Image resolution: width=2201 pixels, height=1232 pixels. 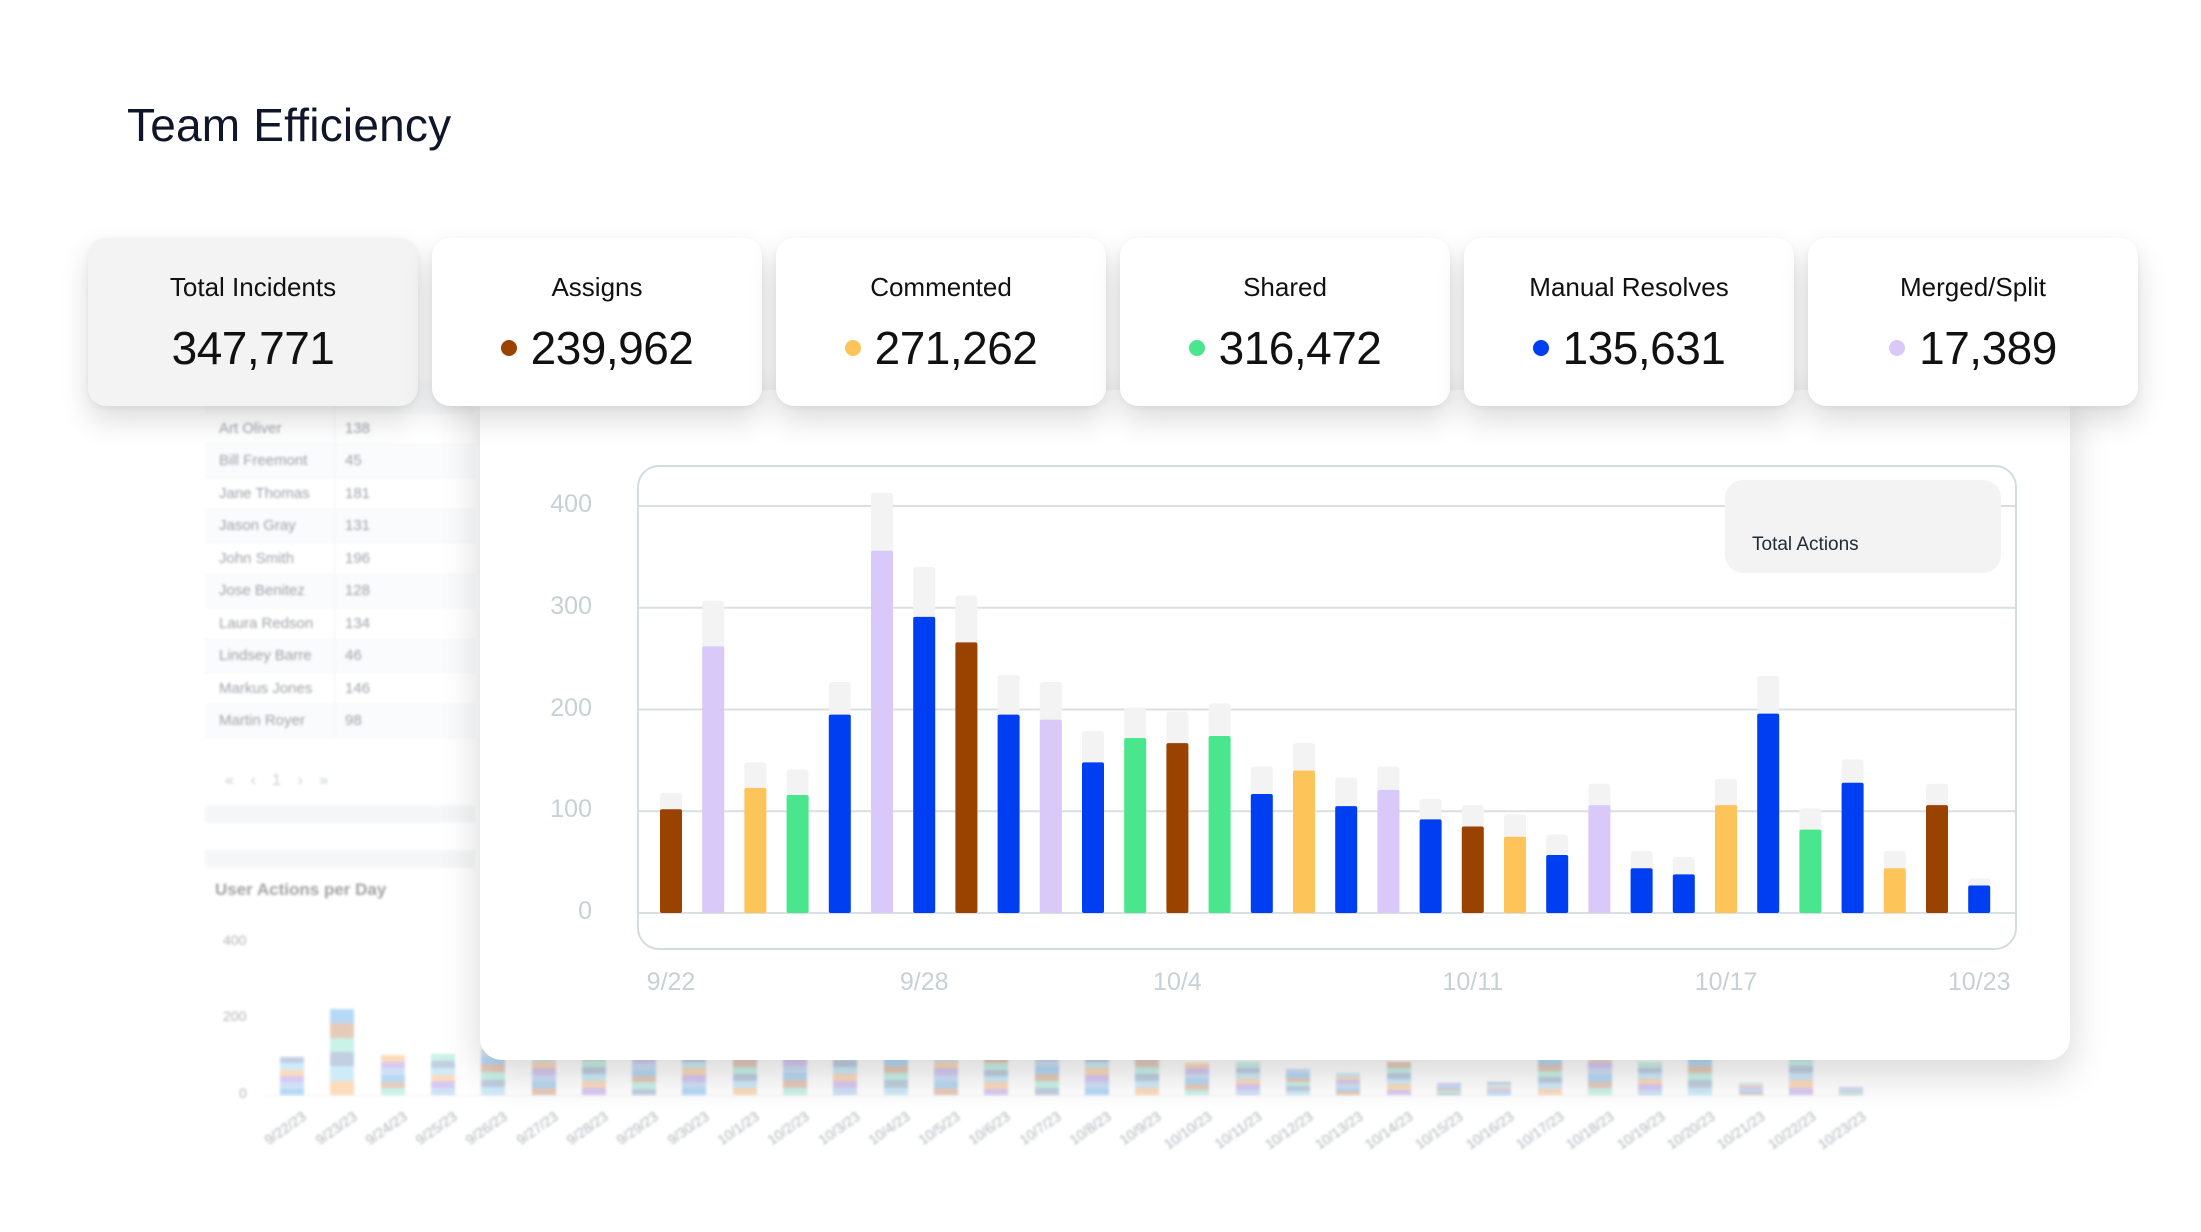 I want to click on card-commented: Commented 271,262, so click(x=941, y=322).